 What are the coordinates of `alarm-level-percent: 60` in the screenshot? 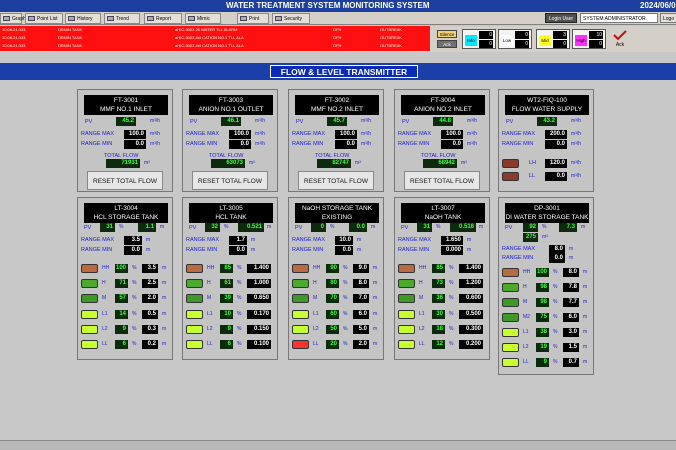 It's located at (332, 314).